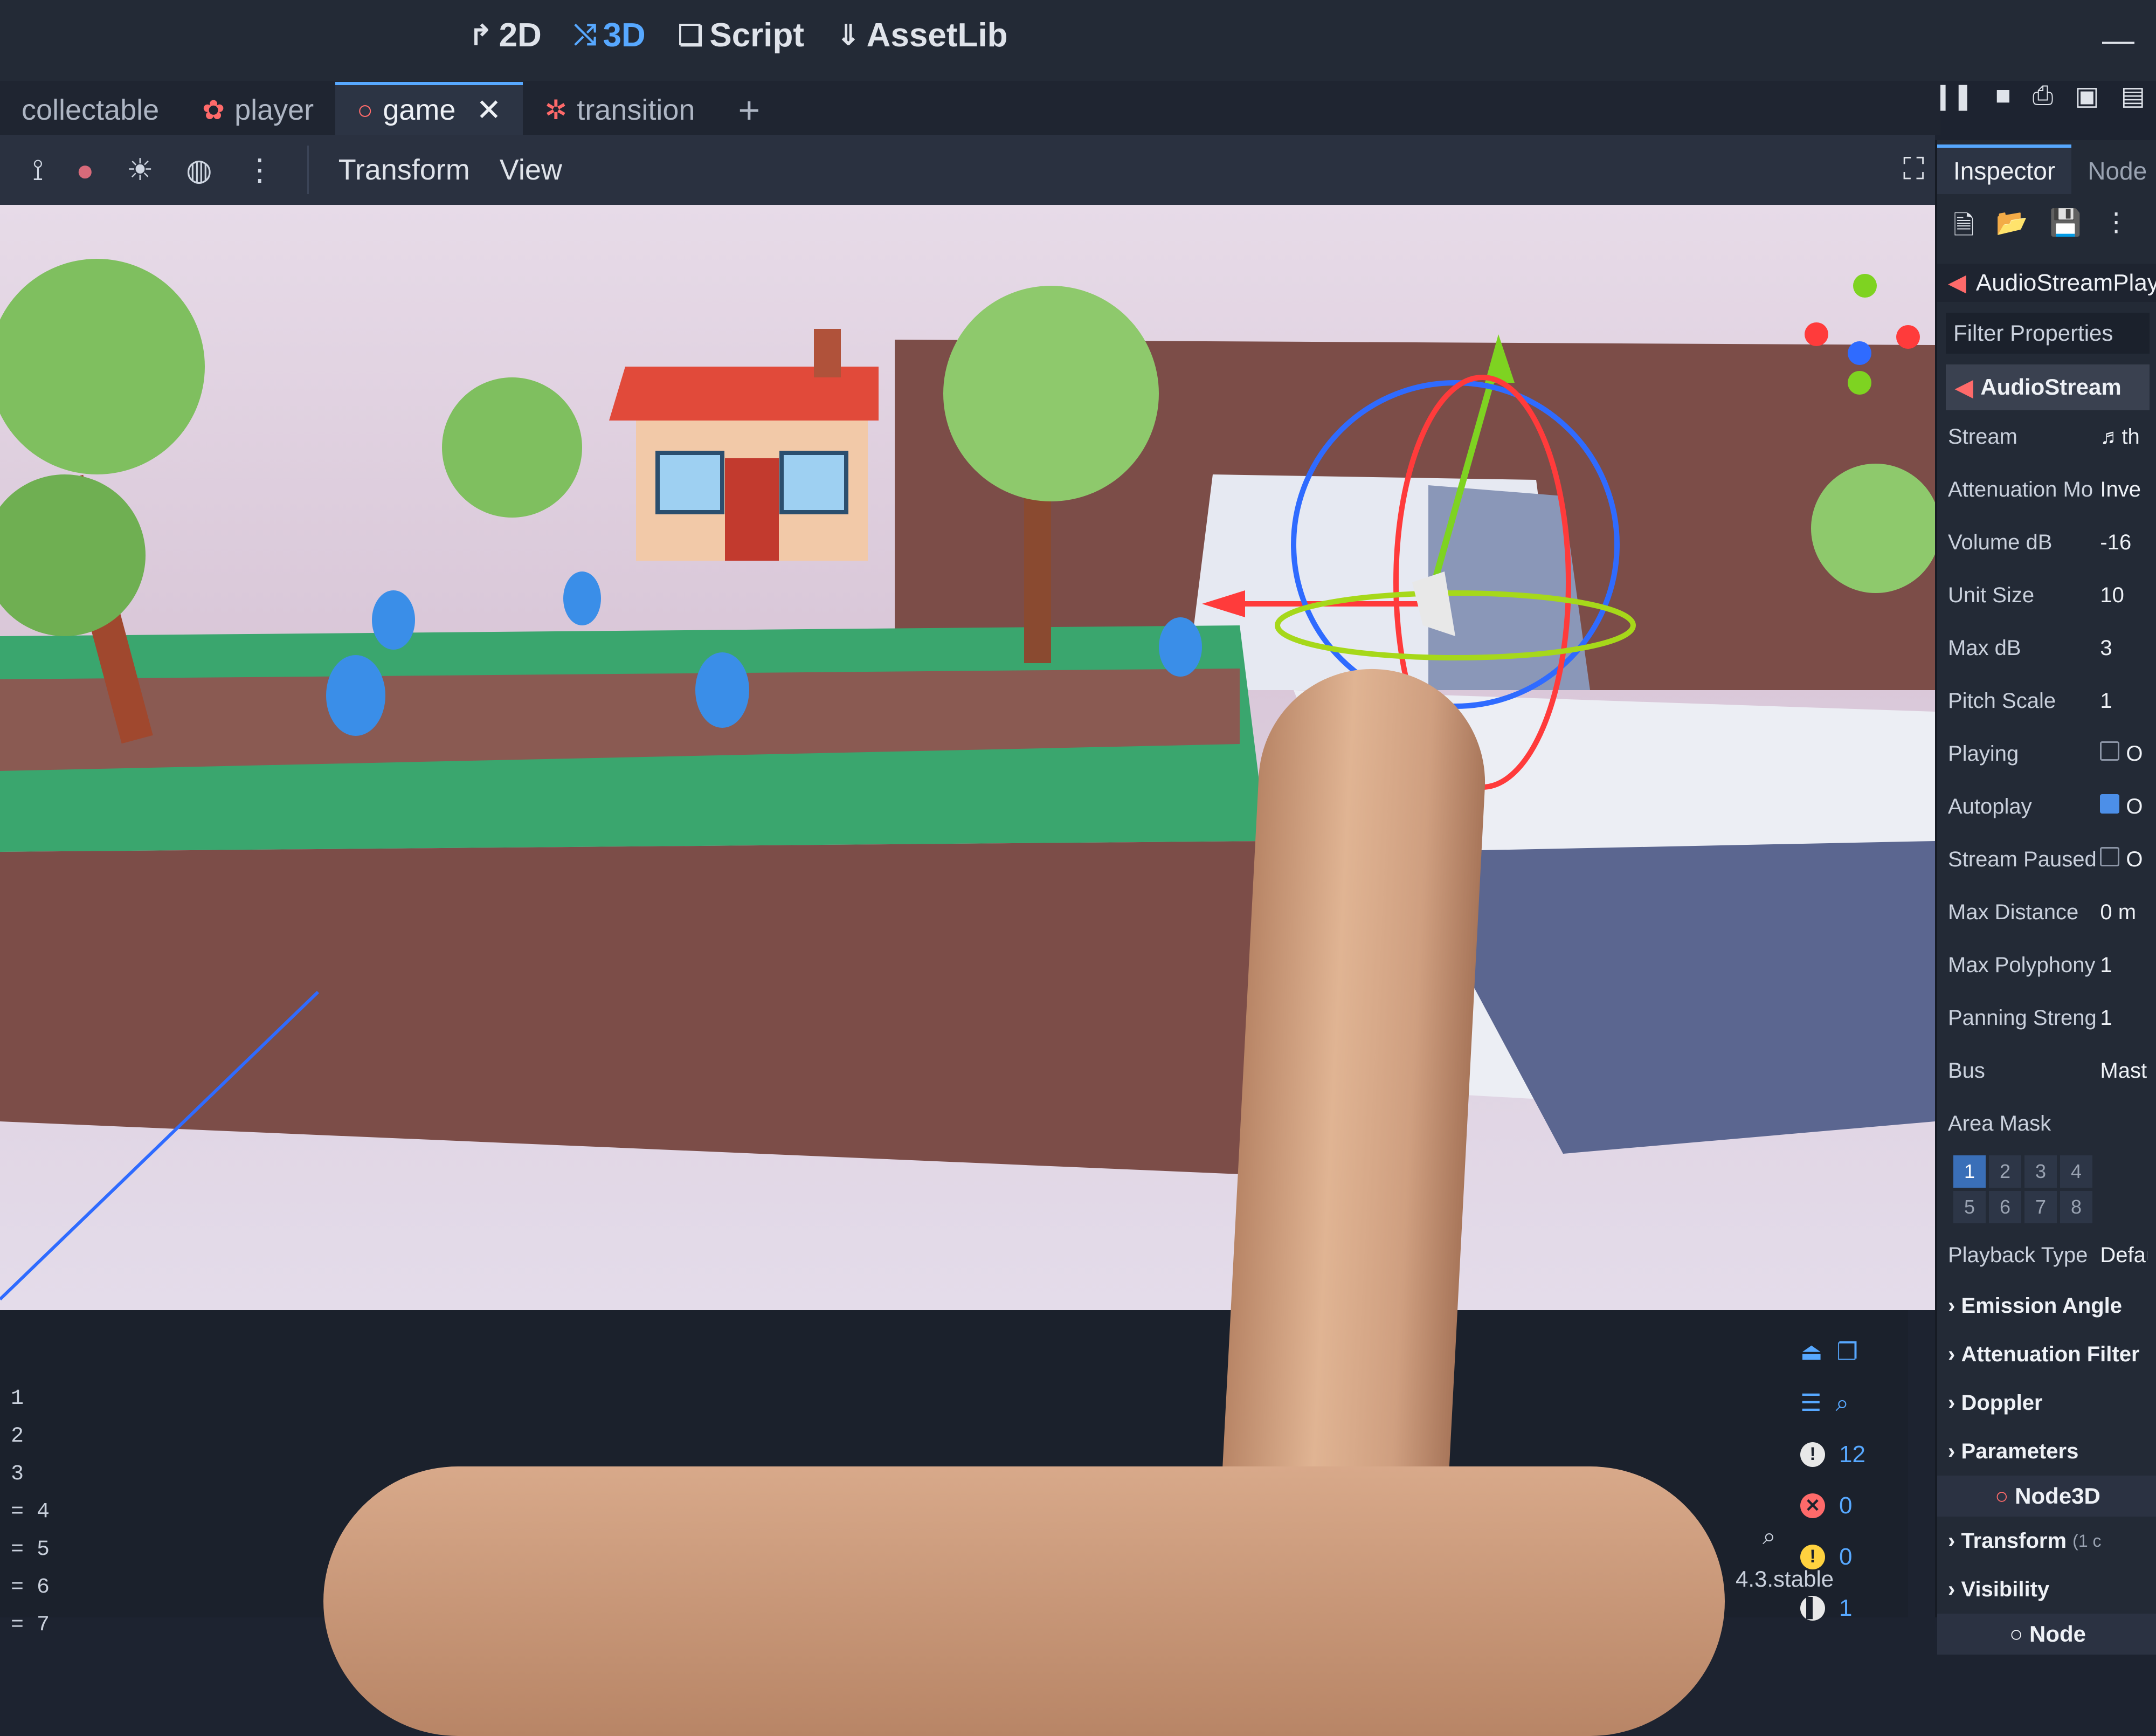  What do you see at coordinates (2047, 1255) in the screenshot?
I see `prop-playback-type: Playback Type Default` at bounding box center [2047, 1255].